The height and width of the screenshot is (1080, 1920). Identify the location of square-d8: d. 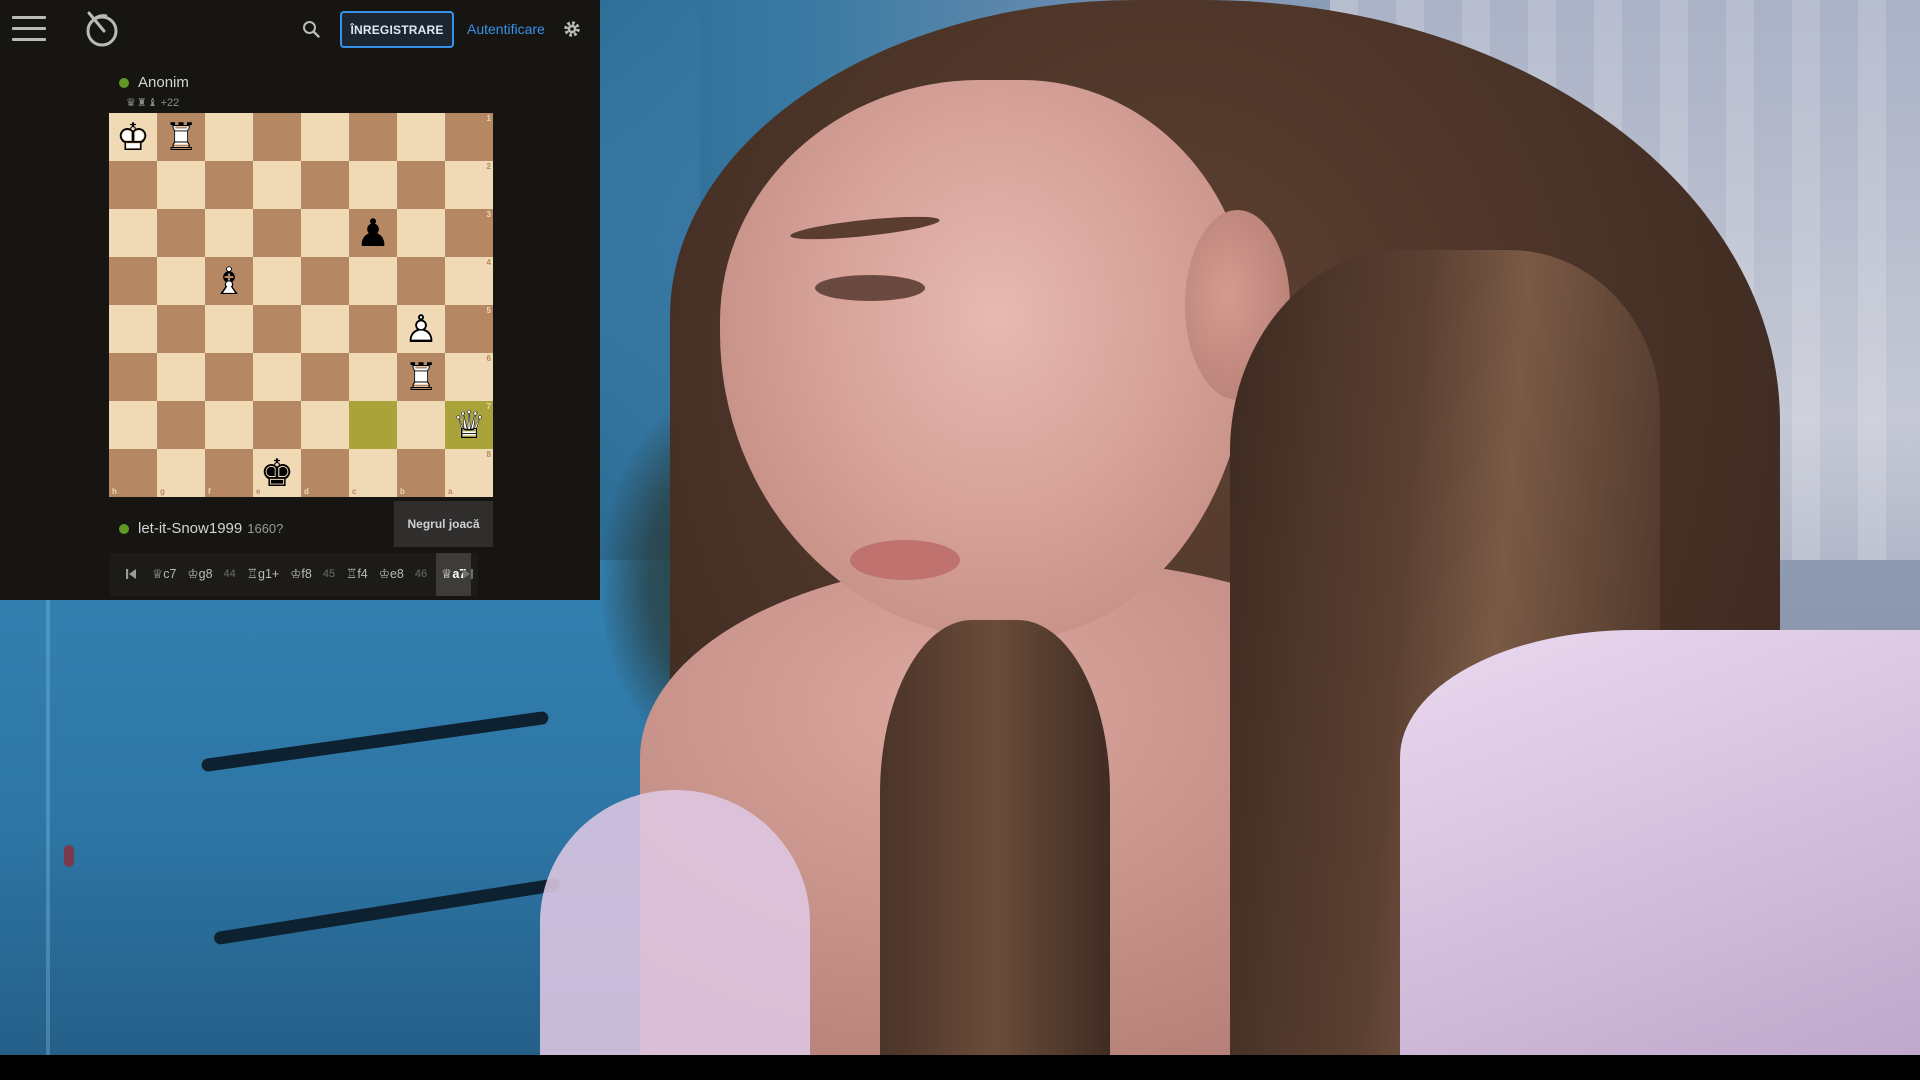
(325, 473).